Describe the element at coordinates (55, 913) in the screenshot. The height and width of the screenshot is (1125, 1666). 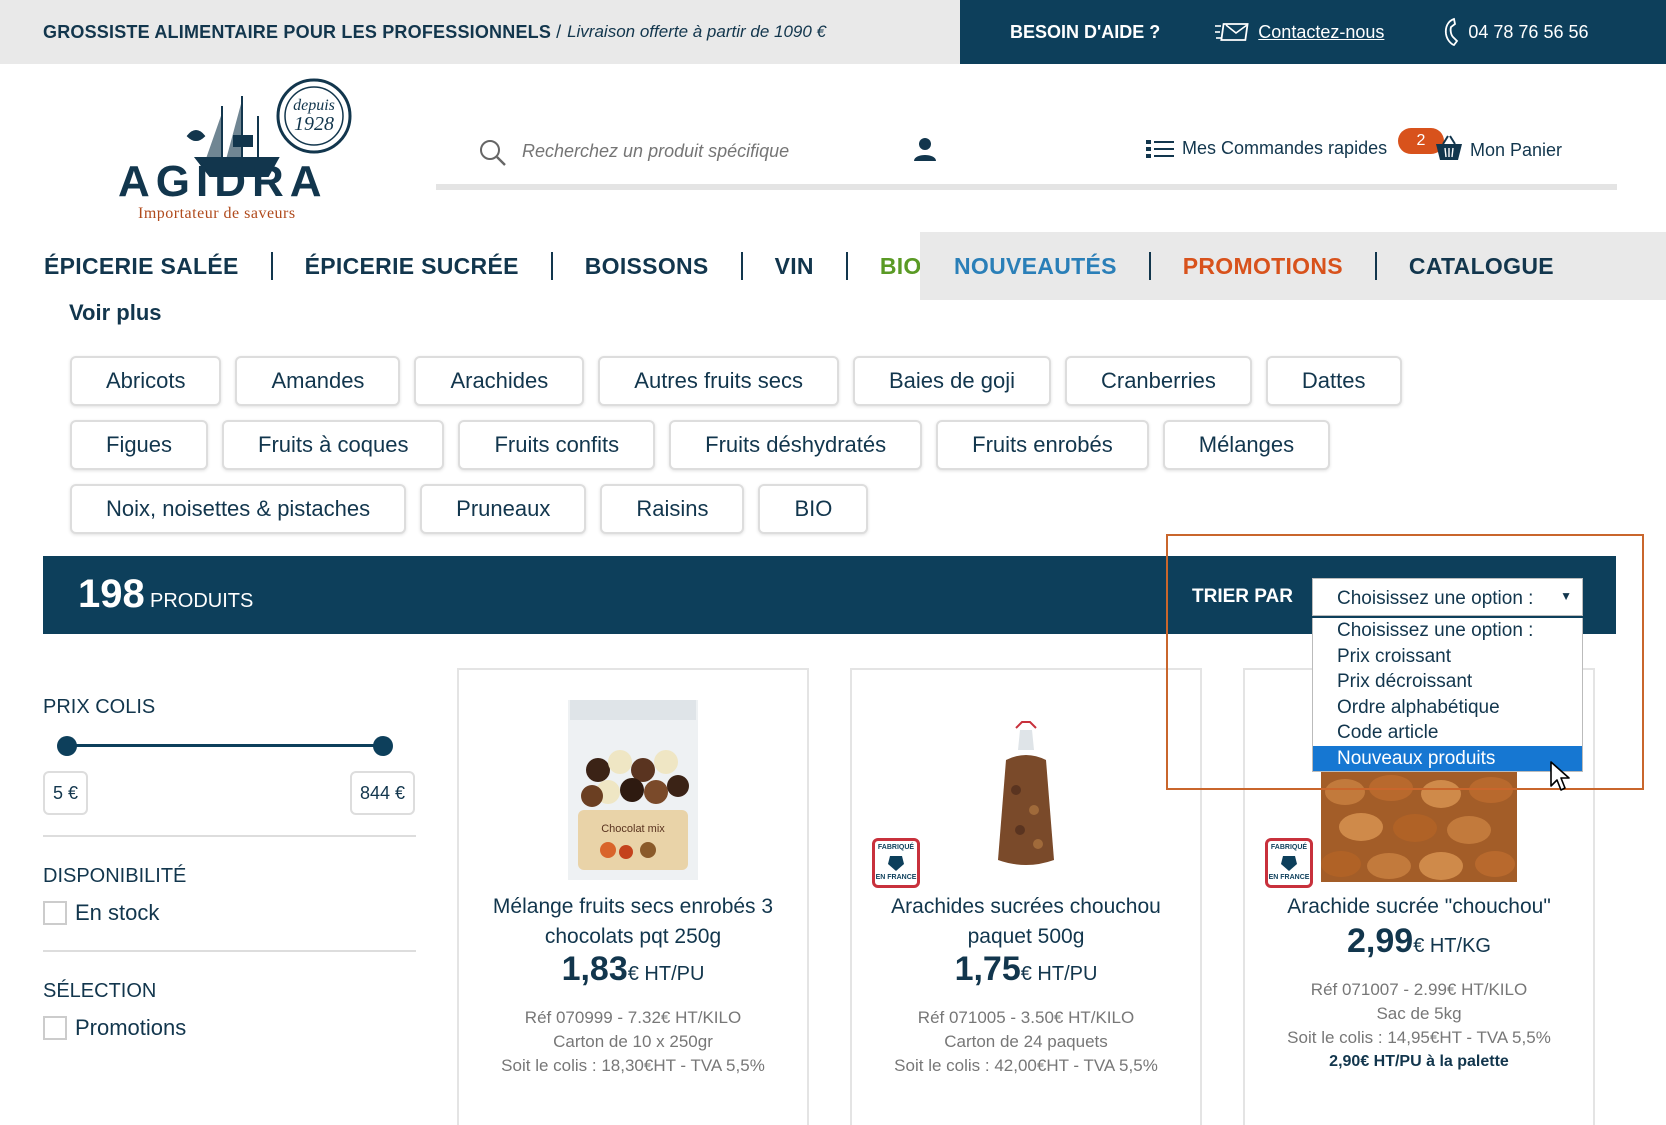
I see `in-stock-checkbox` at that location.